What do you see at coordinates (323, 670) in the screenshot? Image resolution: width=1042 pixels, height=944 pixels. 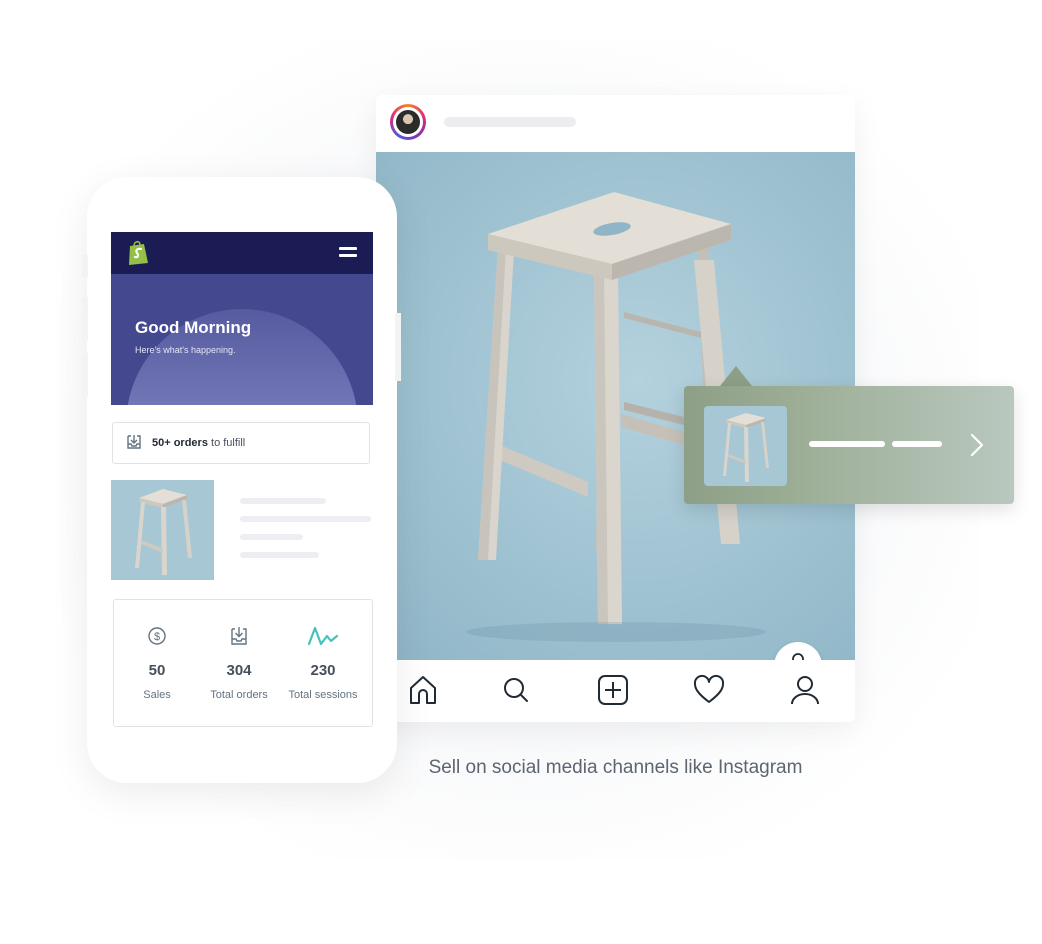 I see `stat-value: 230` at bounding box center [323, 670].